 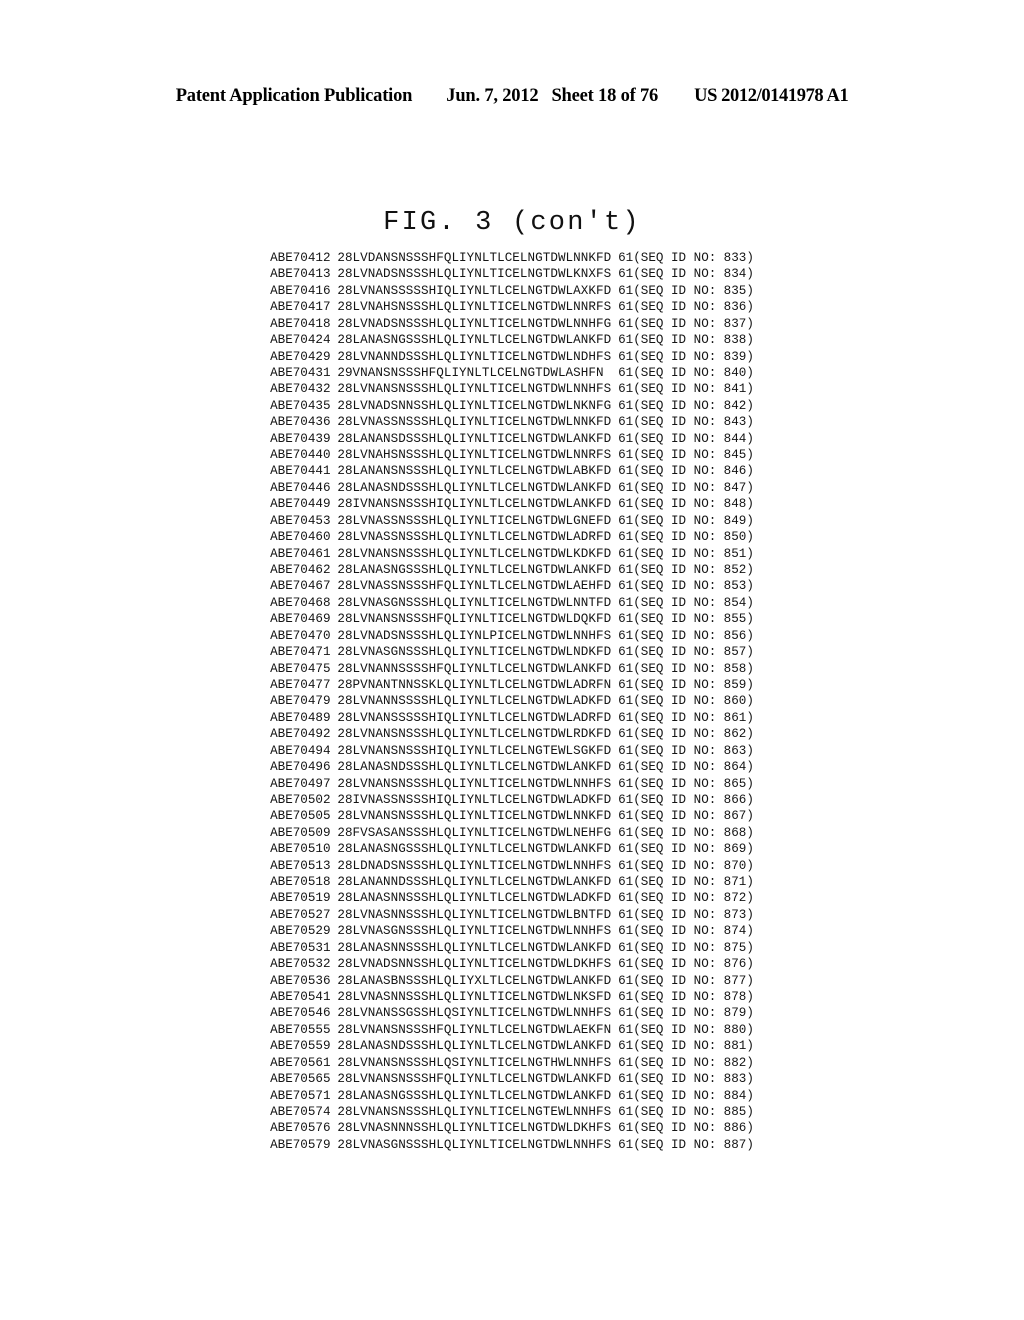 I want to click on seq-id-number: 863, so click(x=735, y=750).